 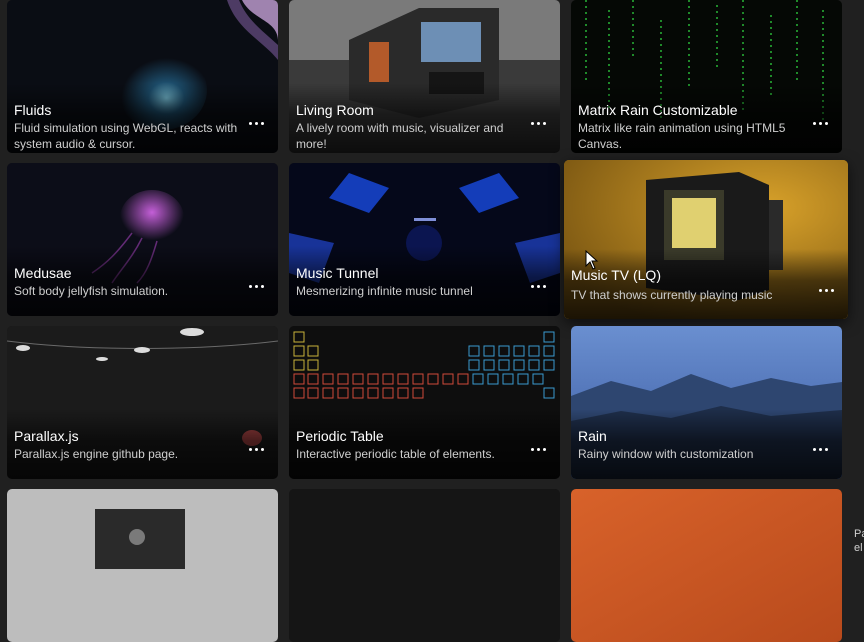 I want to click on card-description: Soft body jellyfish simulation., so click(x=91, y=291).